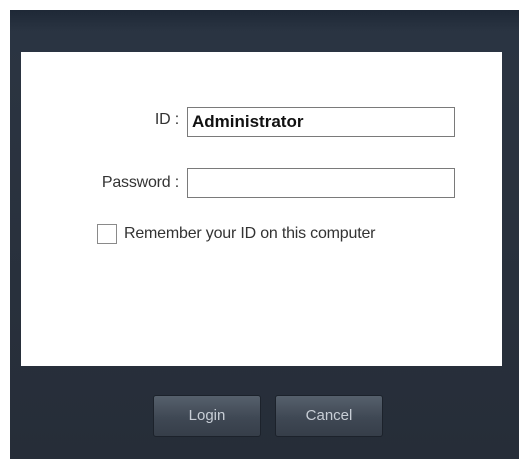 This screenshot has height=459, width=519. What do you see at coordinates (107, 234) in the screenshot?
I see `remember-id-checkbox` at bounding box center [107, 234].